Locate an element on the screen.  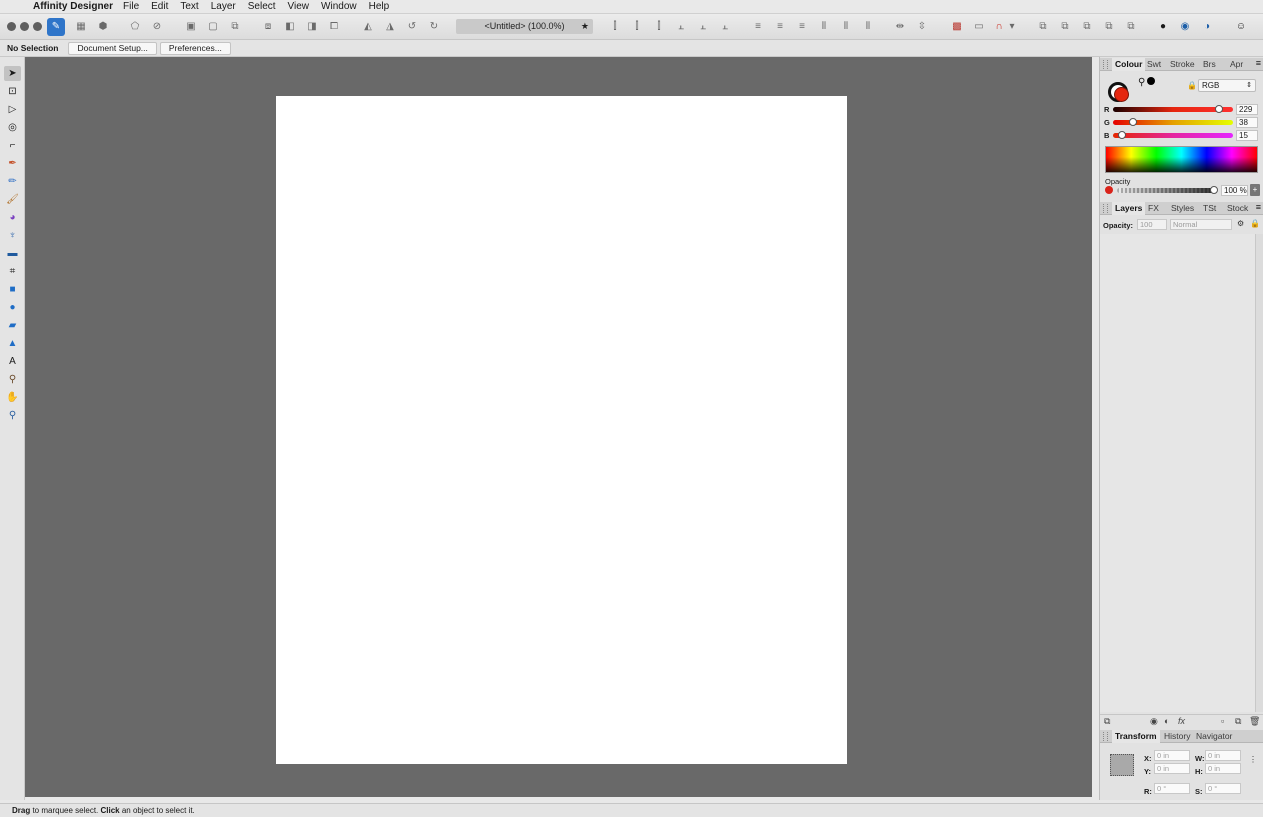
menu-app-name: Affinity Designer is located at coordinates (73, 6).